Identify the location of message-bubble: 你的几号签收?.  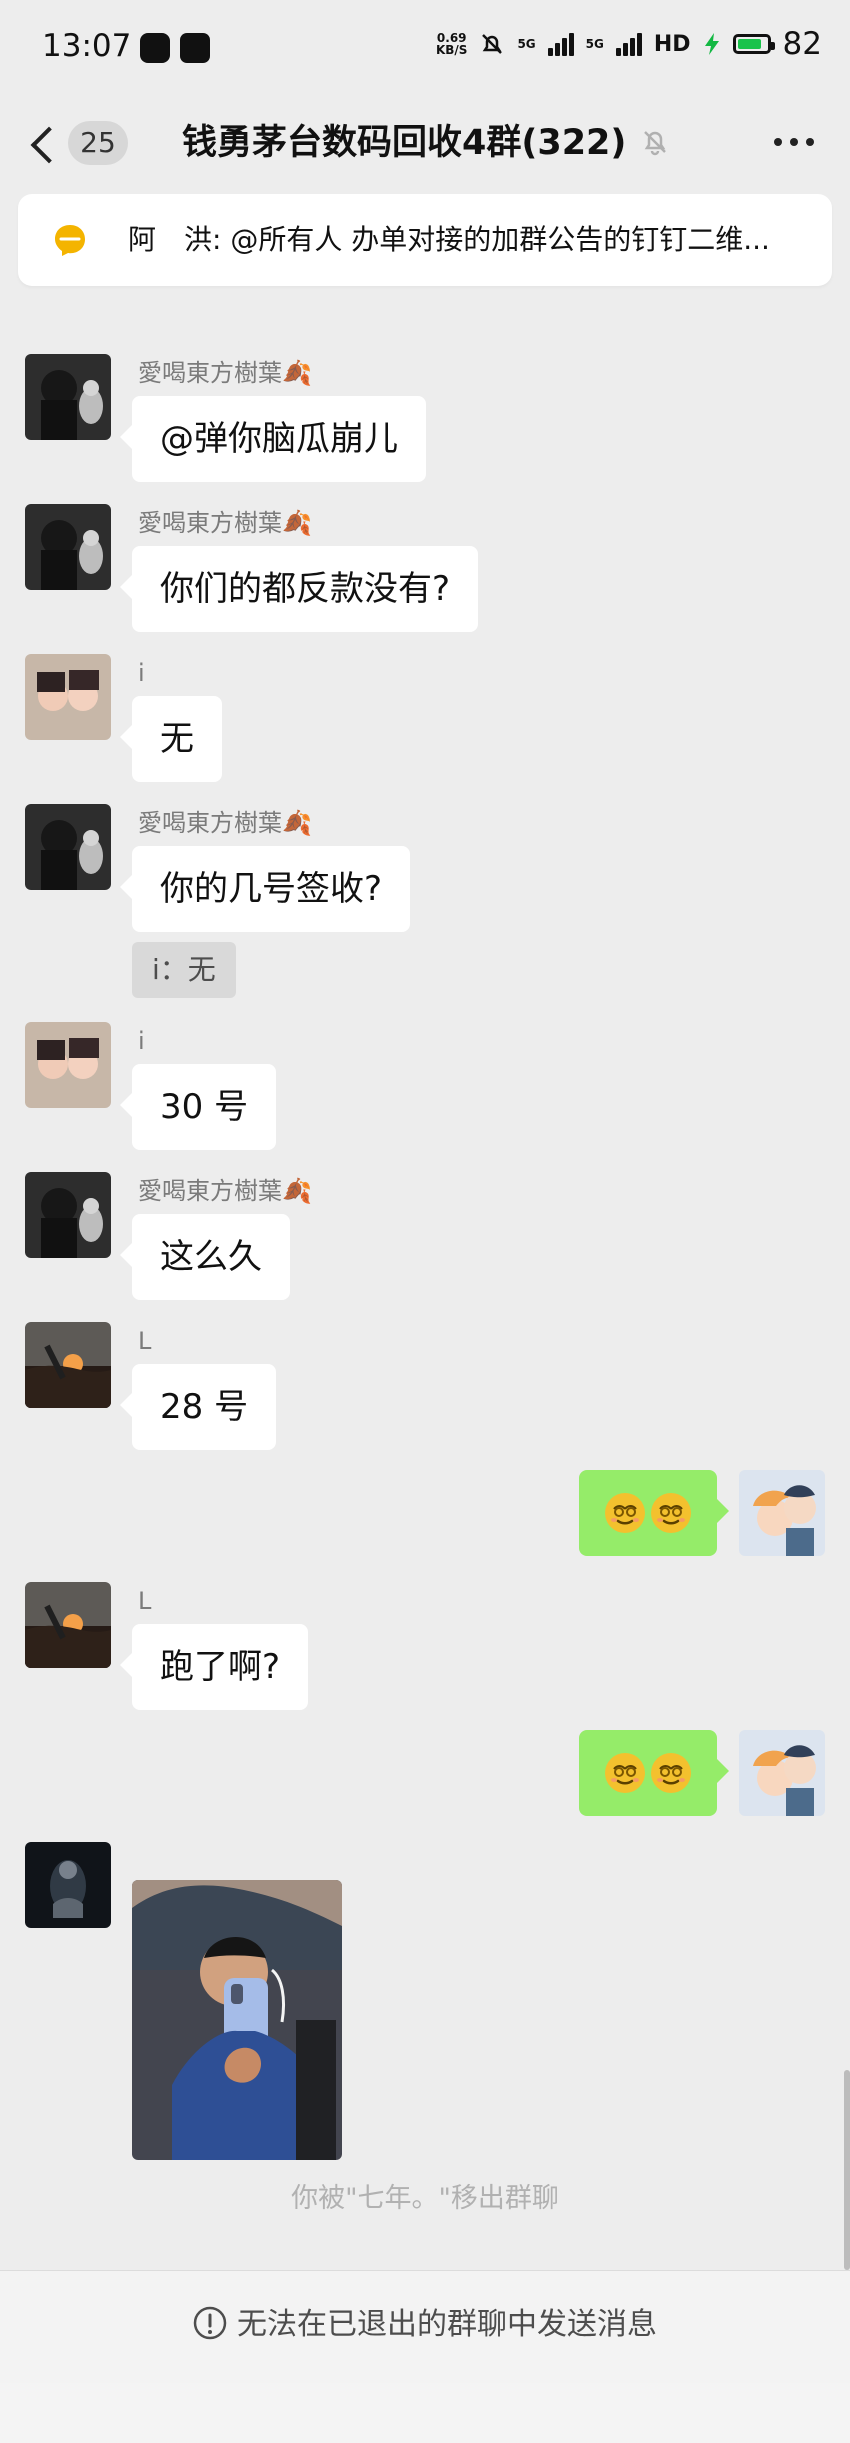
(265, 889).